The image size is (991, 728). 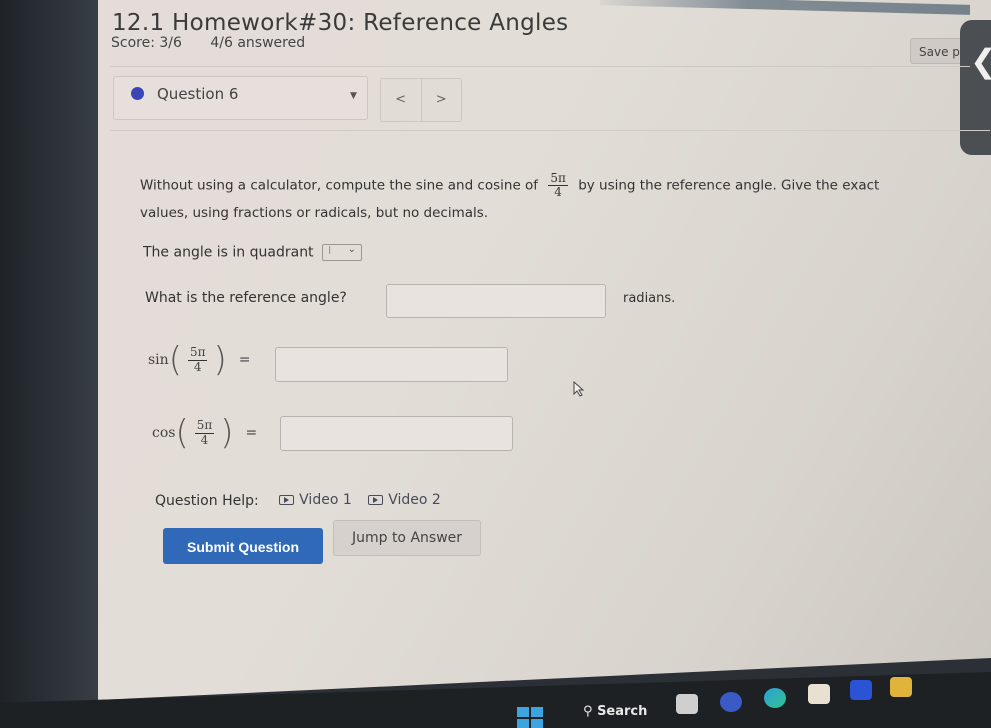 What do you see at coordinates (687, 704) in the screenshot?
I see `task-view-icon` at bounding box center [687, 704].